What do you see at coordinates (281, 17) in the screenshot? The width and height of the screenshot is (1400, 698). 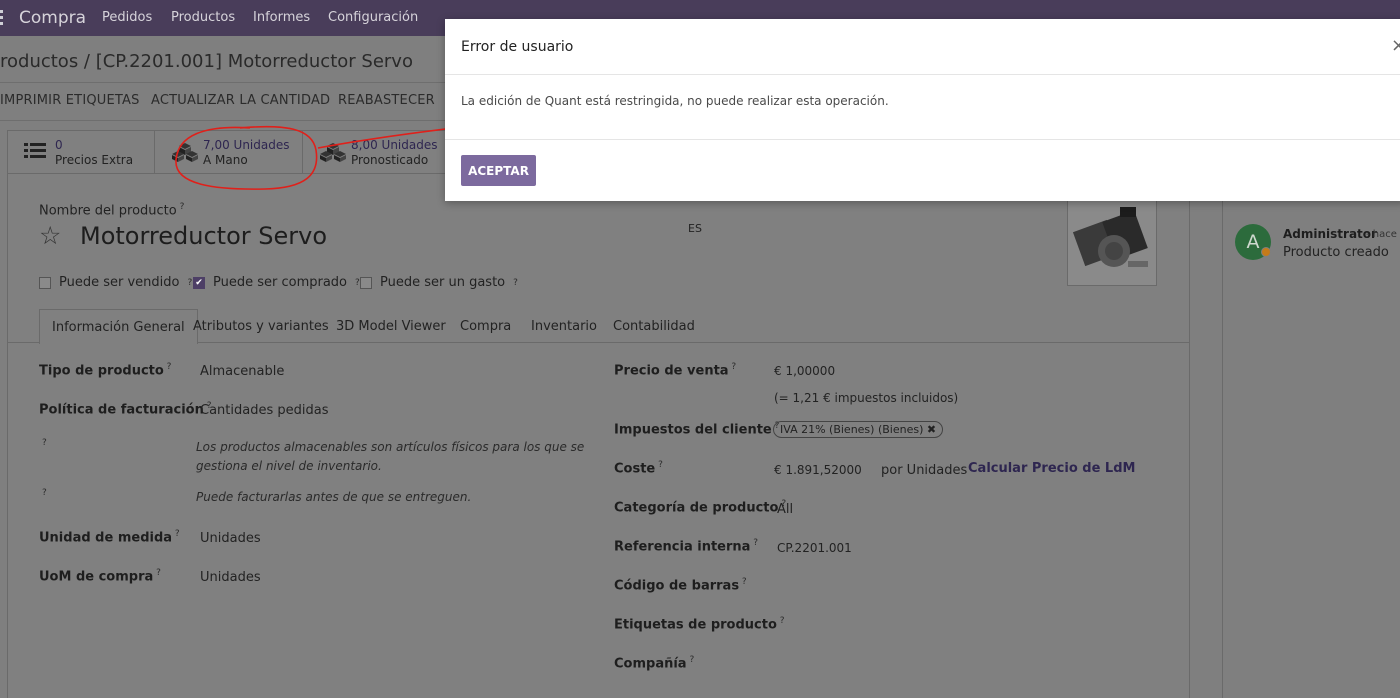 I see `menu-informes: Informes` at bounding box center [281, 17].